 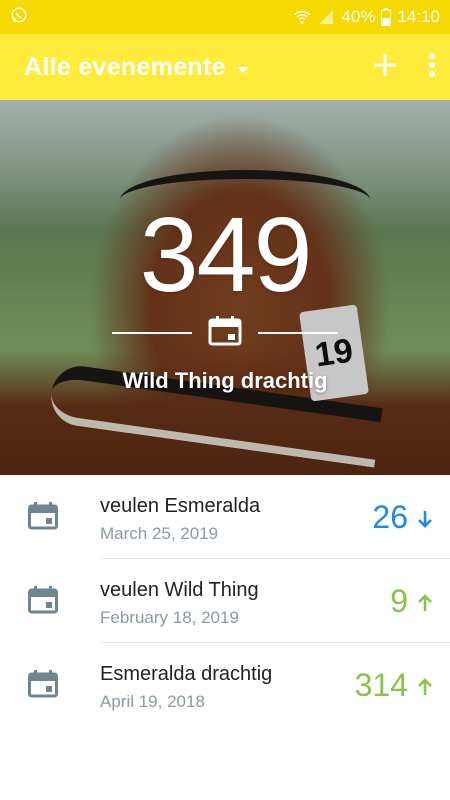 What do you see at coordinates (425, 517) in the screenshot?
I see `arrow-down-icon` at bounding box center [425, 517].